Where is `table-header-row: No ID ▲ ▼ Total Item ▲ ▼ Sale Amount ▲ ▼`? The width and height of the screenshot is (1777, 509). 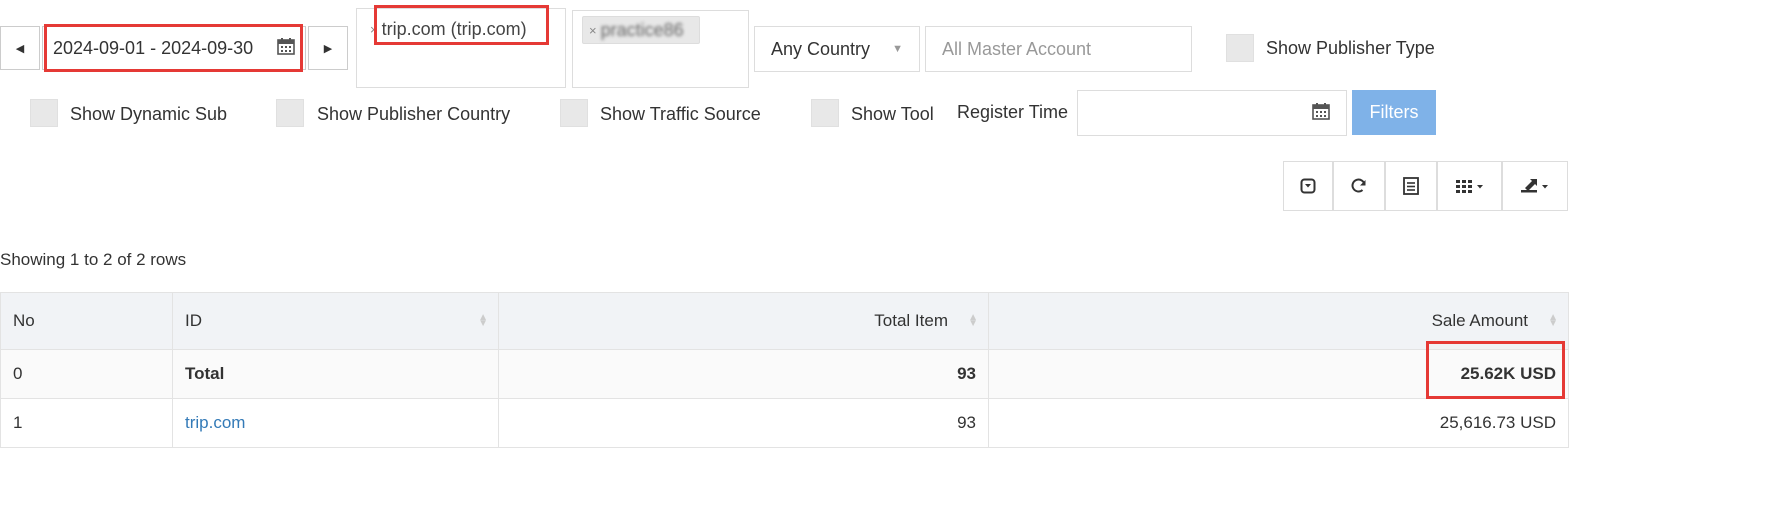 table-header-row: No ID ▲ ▼ Total Item ▲ ▼ Sale Amount ▲ ▼ is located at coordinates (784, 321).